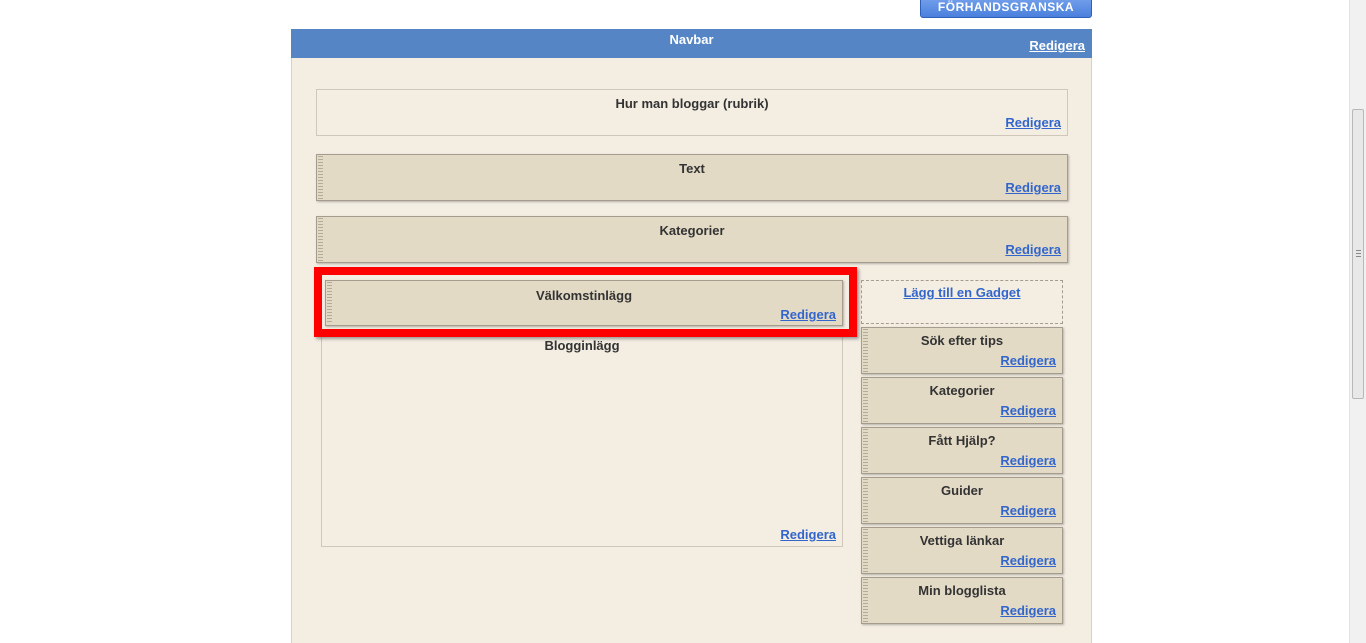 This screenshot has height=643, width=1366. Describe the element at coordinates (1057, 45) in the screenshot. I see `navbar-edit-link: Redigera` at that location.